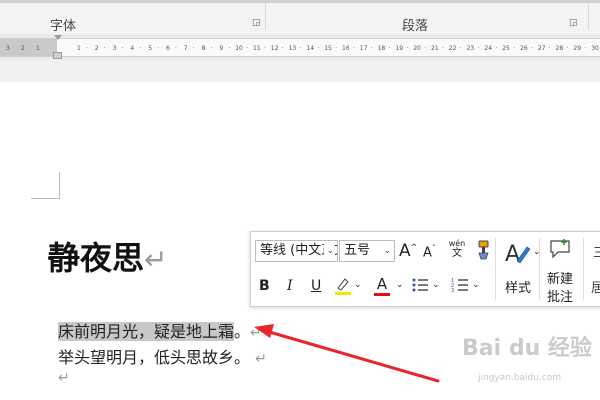 The width and height of the screenshot is (600, 400). What do you see at coordinates (527, 348) in the screenshot?
I see `watermark-brand: Bai du 经验` at bounding box center [527, 348].